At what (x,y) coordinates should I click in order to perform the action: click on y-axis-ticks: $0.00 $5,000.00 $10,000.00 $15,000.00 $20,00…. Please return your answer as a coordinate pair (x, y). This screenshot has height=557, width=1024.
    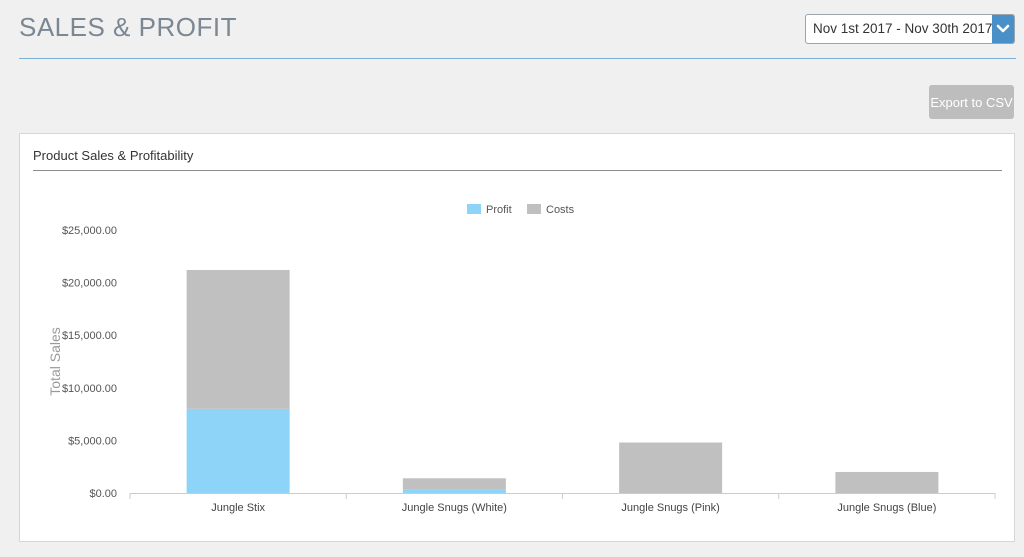
    Looking at the image, I should click on (89, 362).